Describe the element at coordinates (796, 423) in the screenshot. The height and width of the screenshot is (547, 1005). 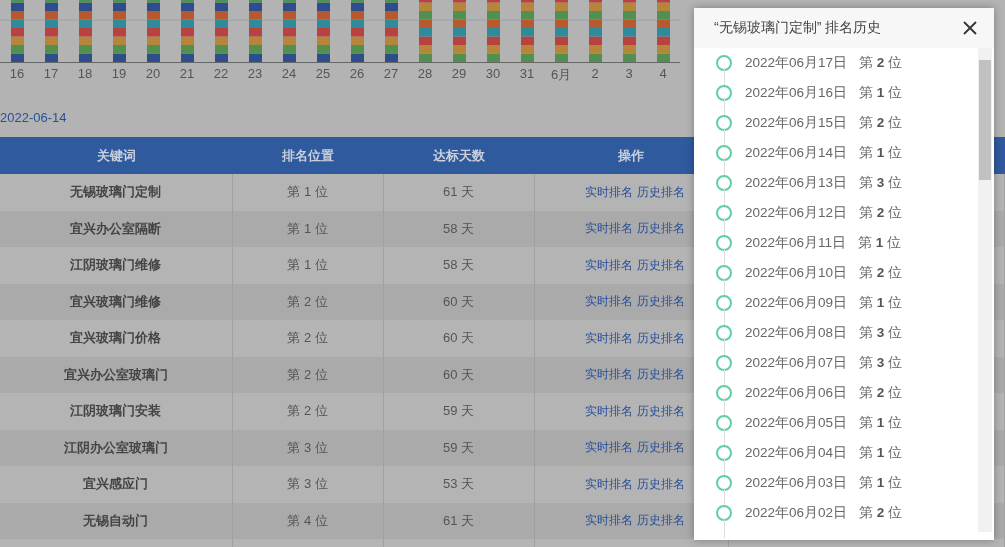
I see `history-date: 2022年06月05日` at that location.